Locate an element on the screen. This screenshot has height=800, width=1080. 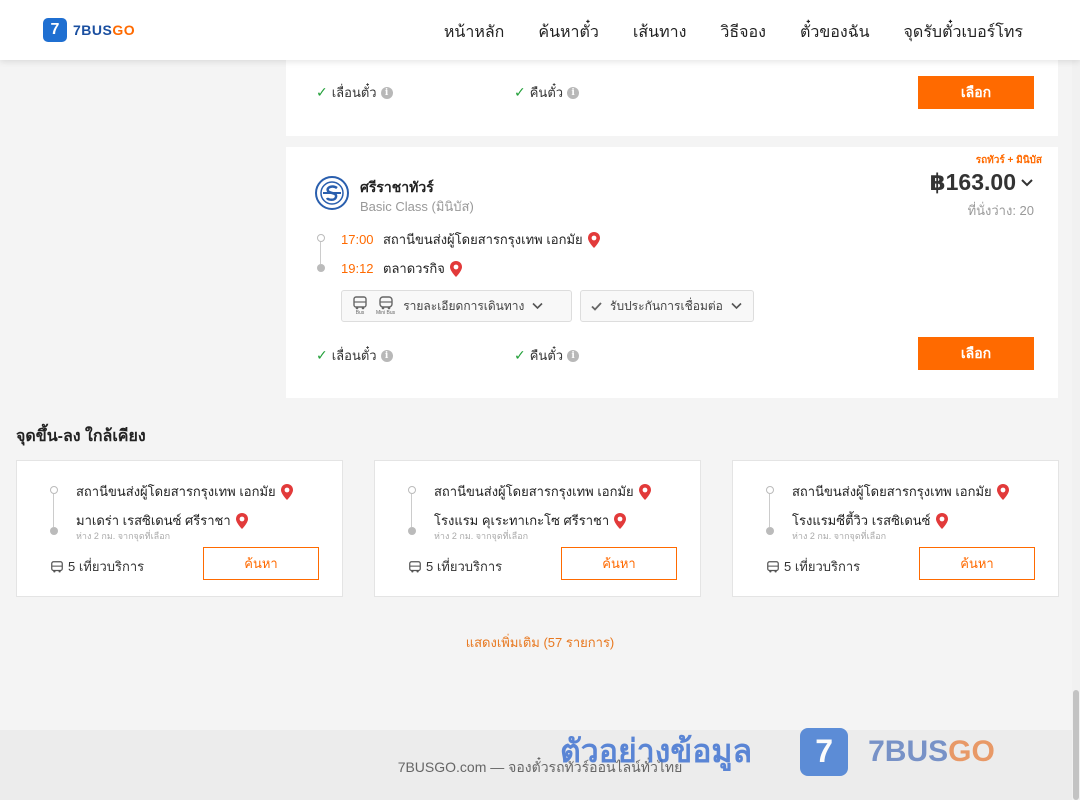
departure-time: 17:00 is located at coordinates (357, 239).